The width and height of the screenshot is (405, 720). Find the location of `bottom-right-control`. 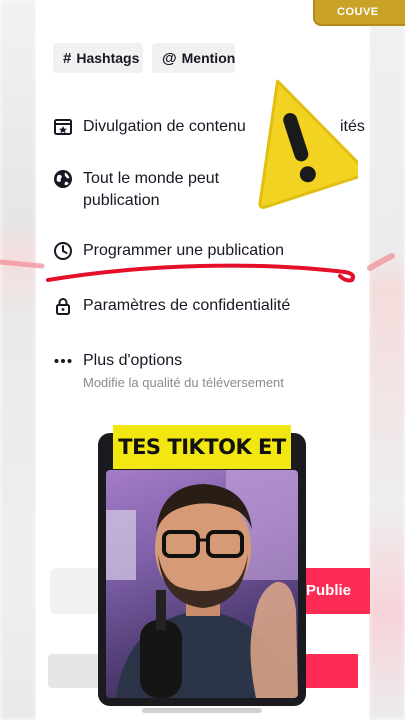

bottom-right-control is located at coordinates (332, 671).